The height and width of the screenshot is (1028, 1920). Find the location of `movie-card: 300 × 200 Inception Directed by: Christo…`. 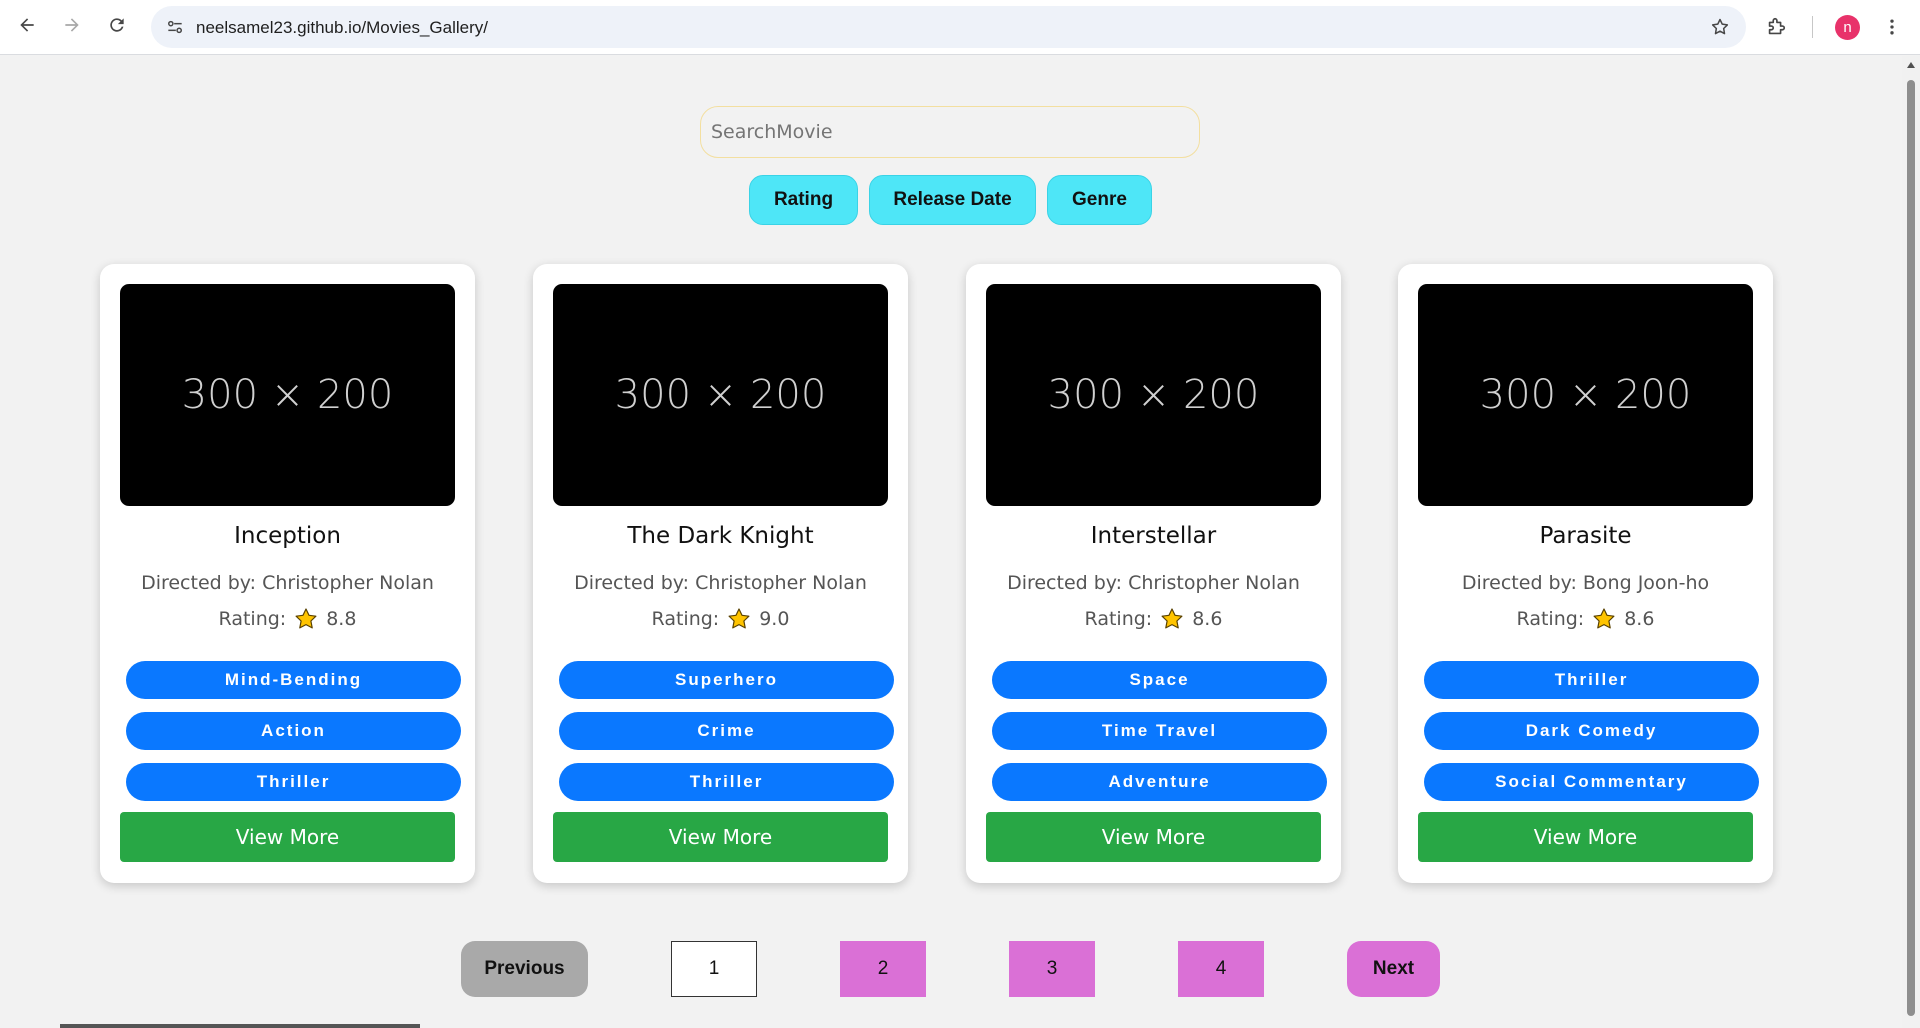

movie-card: 300 × 200 Inception Directed by: Christo… is located at coordinates (287, 573).